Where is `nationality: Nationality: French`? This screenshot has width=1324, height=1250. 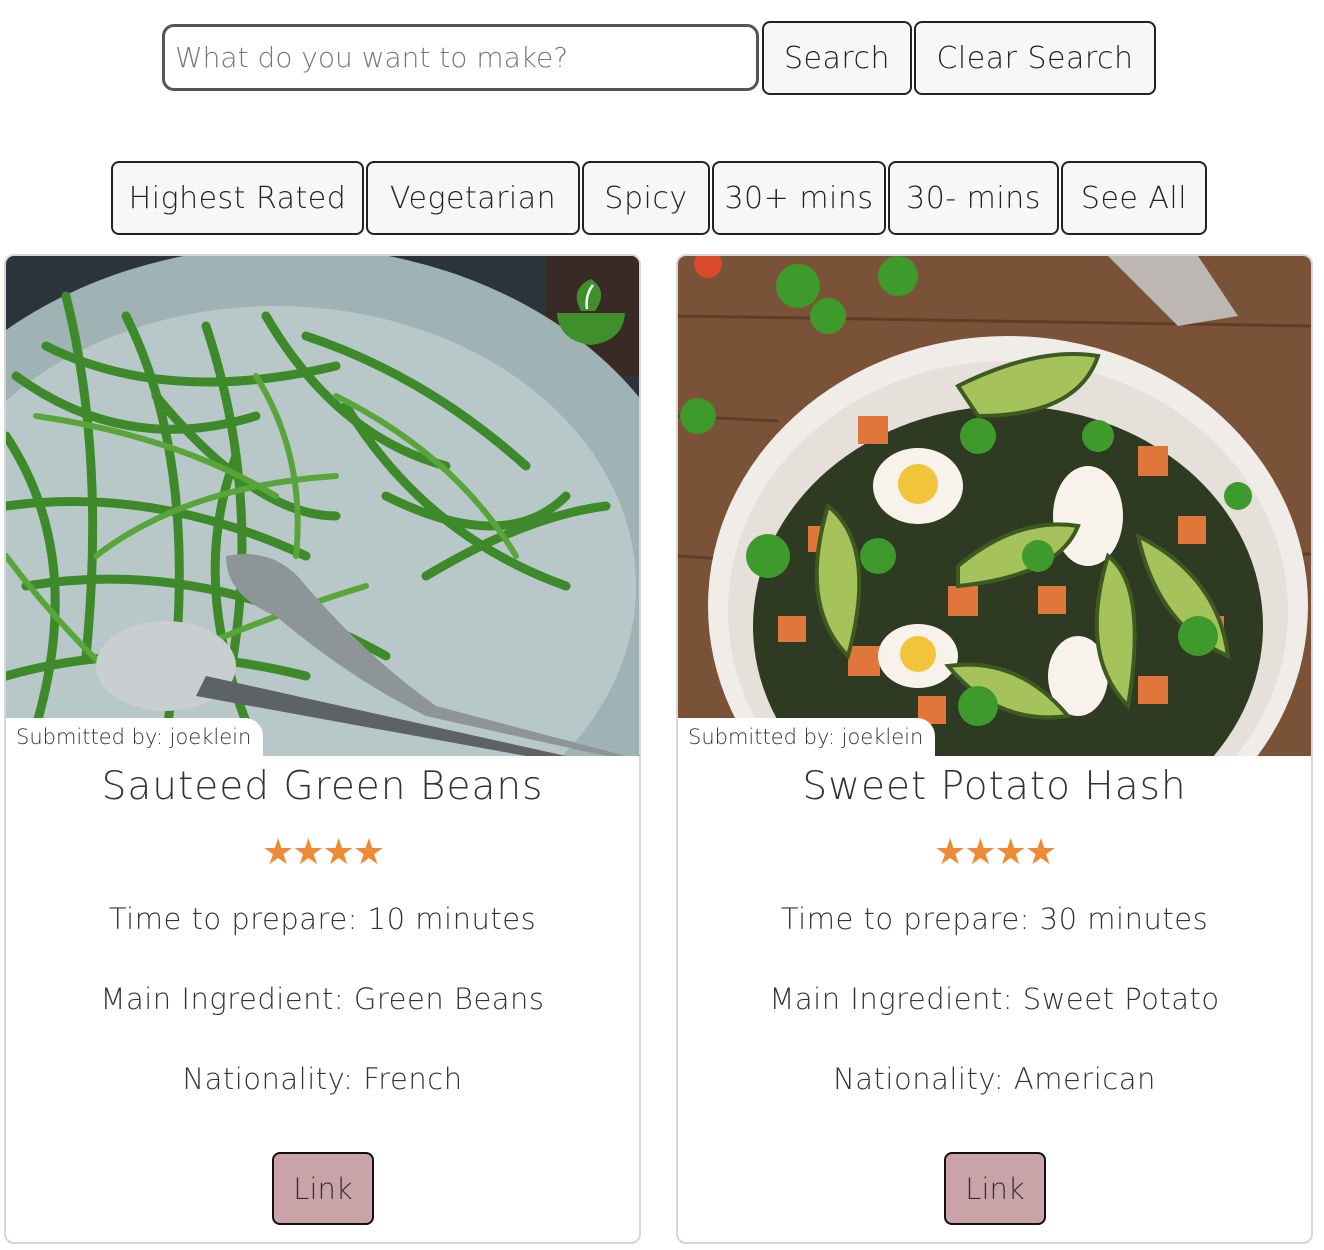 nationality: Nationality: French is located at coordinates (322, 1079).